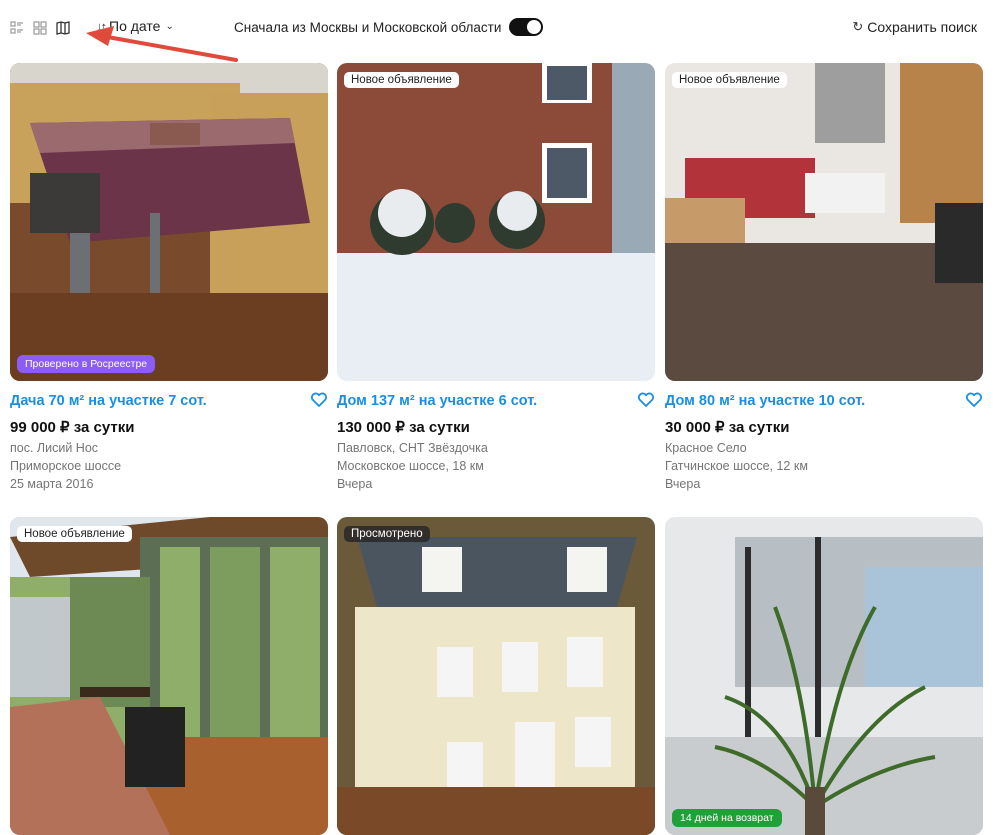 The width and height of the screenshot is (1001, 835). What do you see at coordinates (169, 222) in the screenshot?
I see `listing-photo: Проверено в Росреестре` at bounding box center [169, 222].